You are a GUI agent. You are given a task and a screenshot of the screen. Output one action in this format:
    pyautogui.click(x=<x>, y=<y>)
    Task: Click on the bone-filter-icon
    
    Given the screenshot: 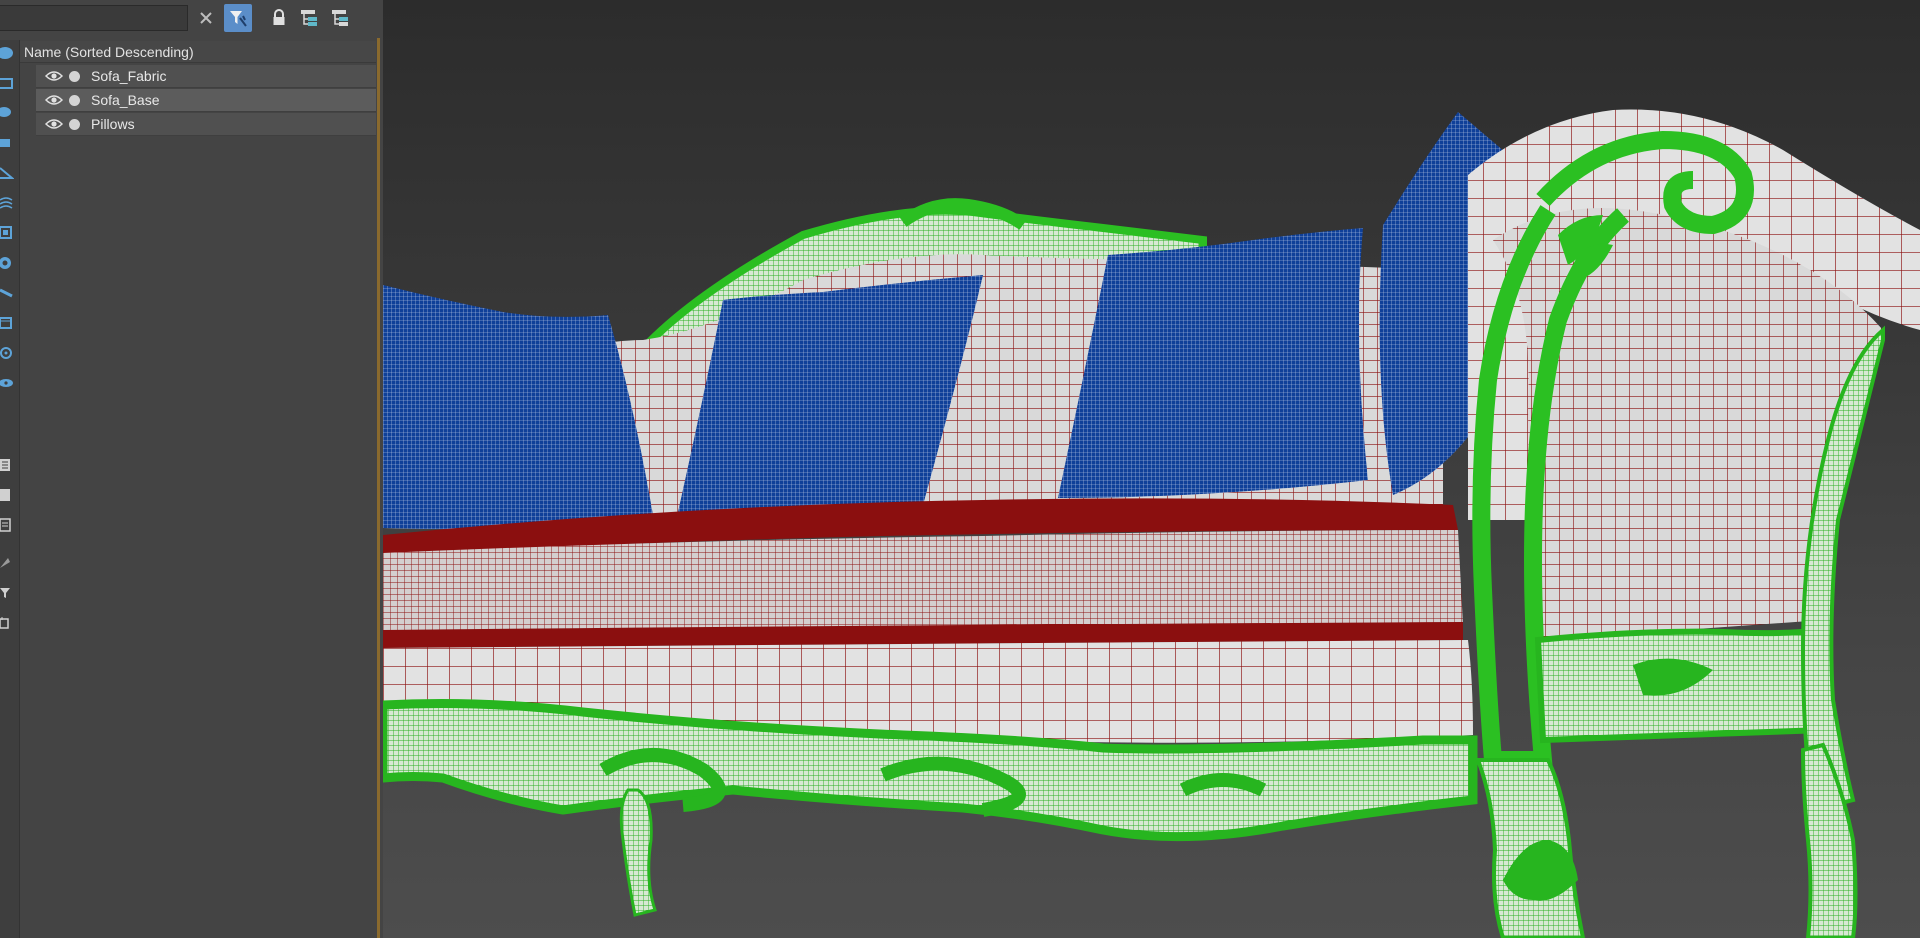 What is the action you would take?
    pyautogui.click(x=8, y=293)
    